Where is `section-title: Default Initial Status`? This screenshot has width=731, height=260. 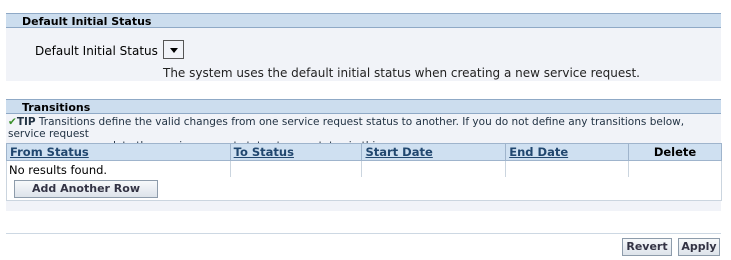
section-title: Default Initial Status is located at coordinates (87, 21).